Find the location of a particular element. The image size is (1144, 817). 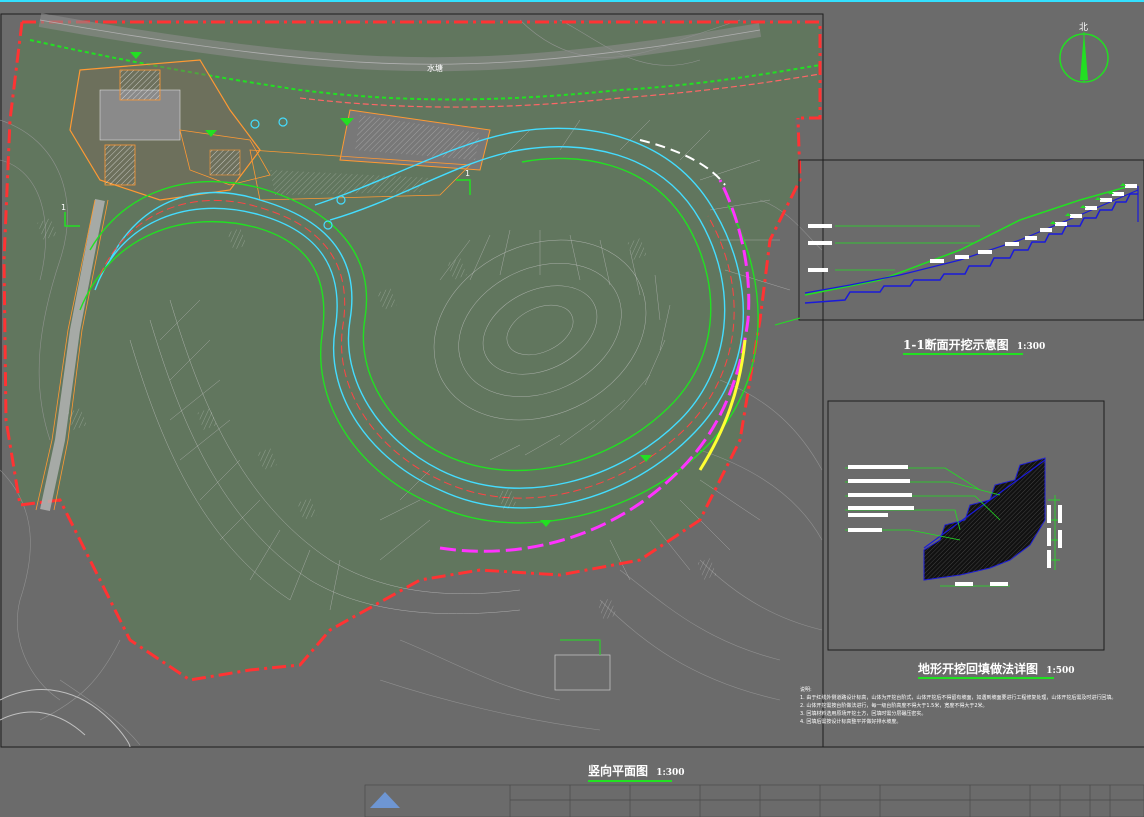

section-title: 1-1断面开挖示意图 1:300 is located at coordinates (974, 344).